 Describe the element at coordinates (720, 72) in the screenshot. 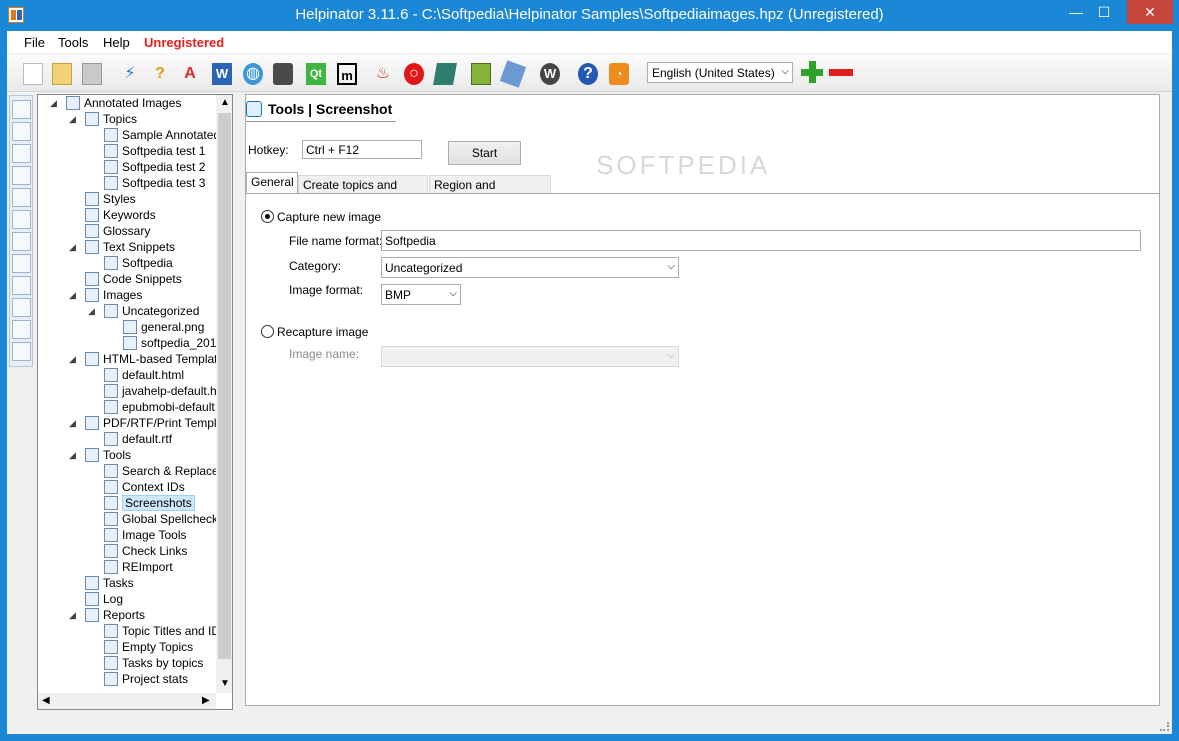

I see `language-select: English (United States) ⌵` at that location.